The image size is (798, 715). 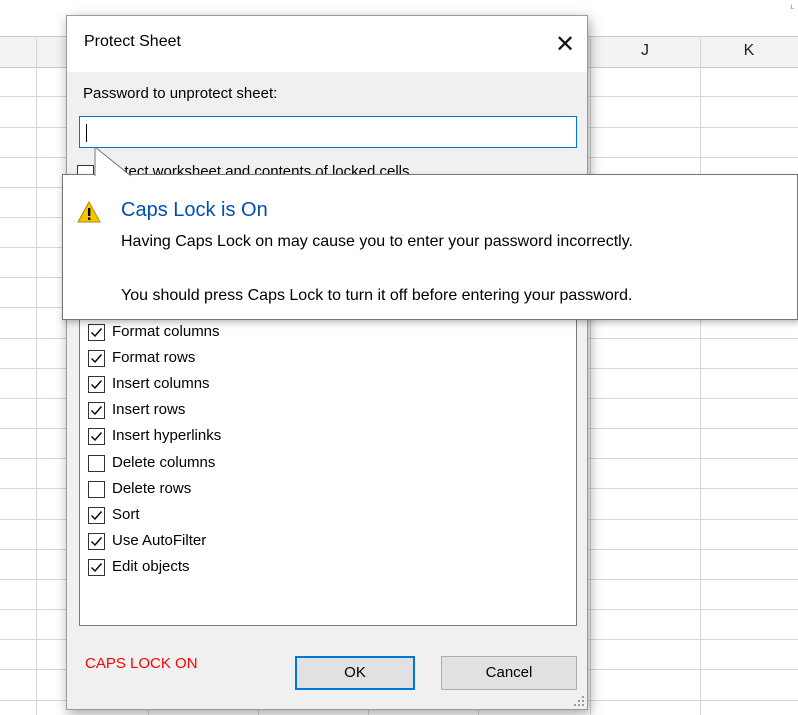 What do you see at coordinates (149, 410) in the screenshot?
I see `permission-label: Insert rows` at bounding box center [149, 410].